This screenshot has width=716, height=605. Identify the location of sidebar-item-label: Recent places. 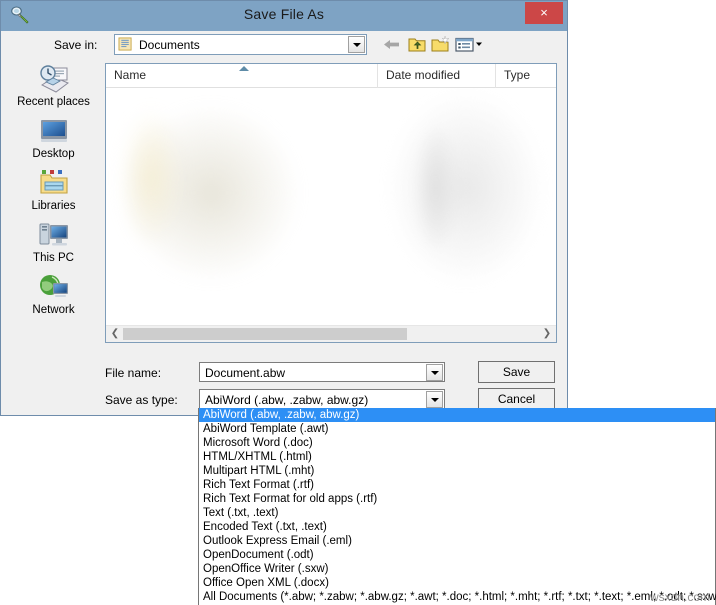
(53, 102).